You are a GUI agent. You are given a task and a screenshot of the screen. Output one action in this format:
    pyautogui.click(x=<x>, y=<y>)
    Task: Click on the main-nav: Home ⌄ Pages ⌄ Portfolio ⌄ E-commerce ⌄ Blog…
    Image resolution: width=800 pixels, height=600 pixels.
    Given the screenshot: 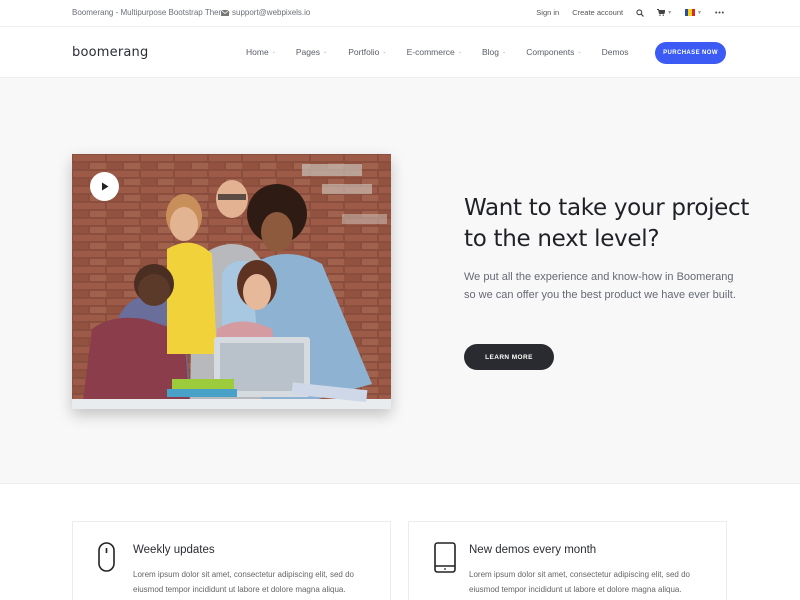 What is the action you would take?
    pyautogui.click(x=437, y=52)
    